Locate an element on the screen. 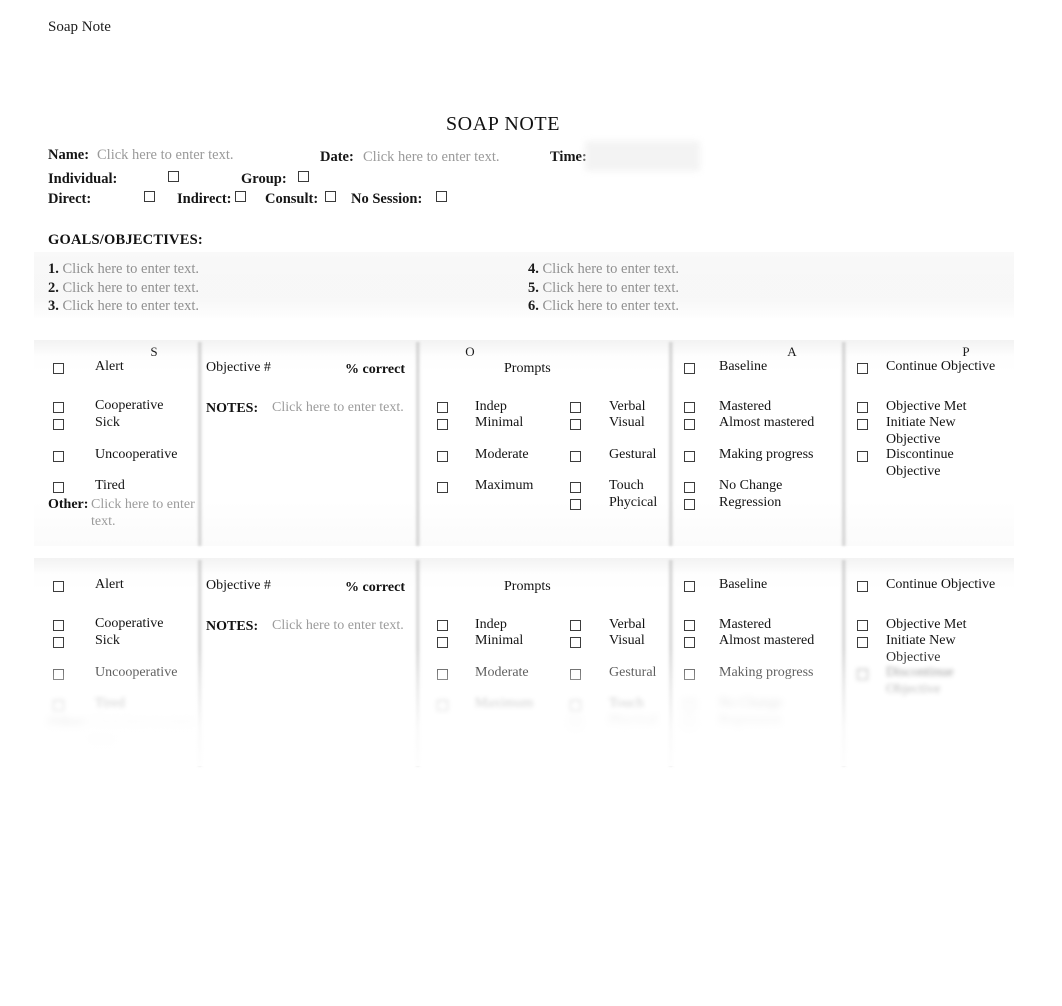 This screenshot has height=1006, width=1062. objective-number-label: Objective # is located at coordinates (238, 367).